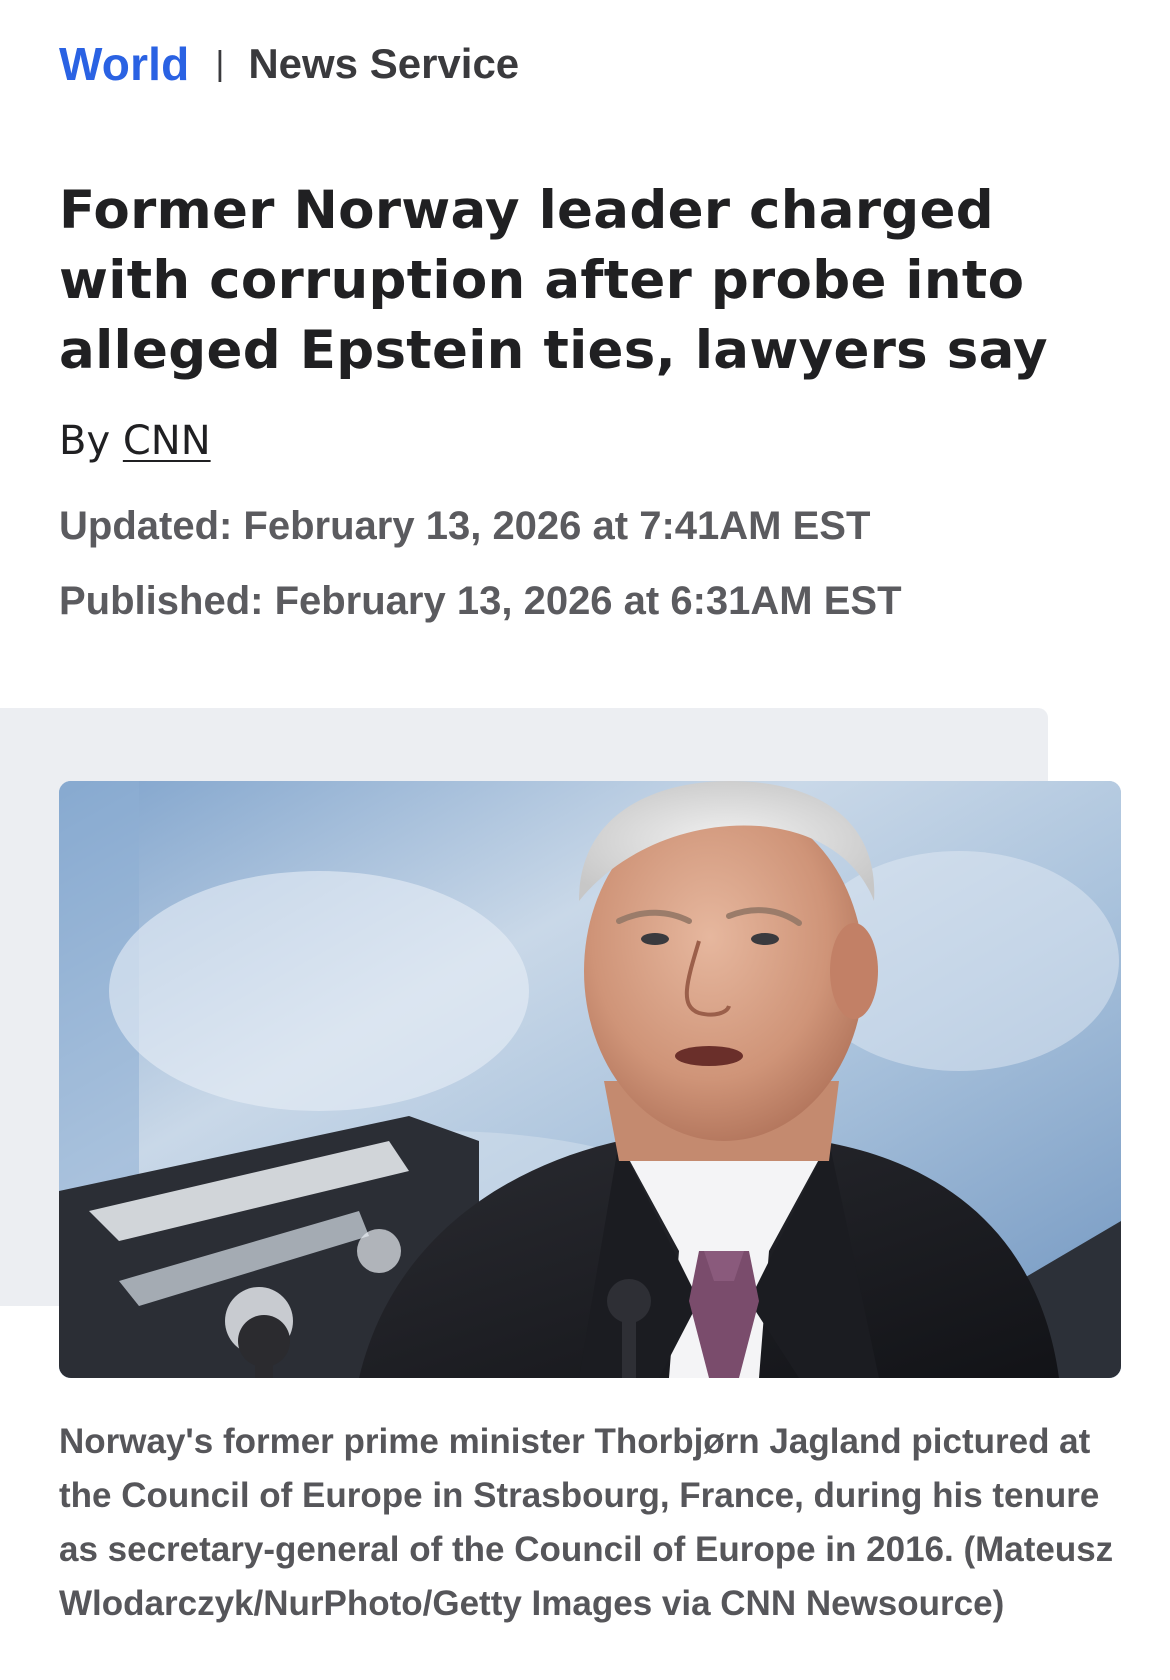 The width and height of the screenshot is (1170, 1680). What do you see at coordinates (124, 64) in the screenshot?
I see `section-link-world: World` at bounding box center [124, 64].